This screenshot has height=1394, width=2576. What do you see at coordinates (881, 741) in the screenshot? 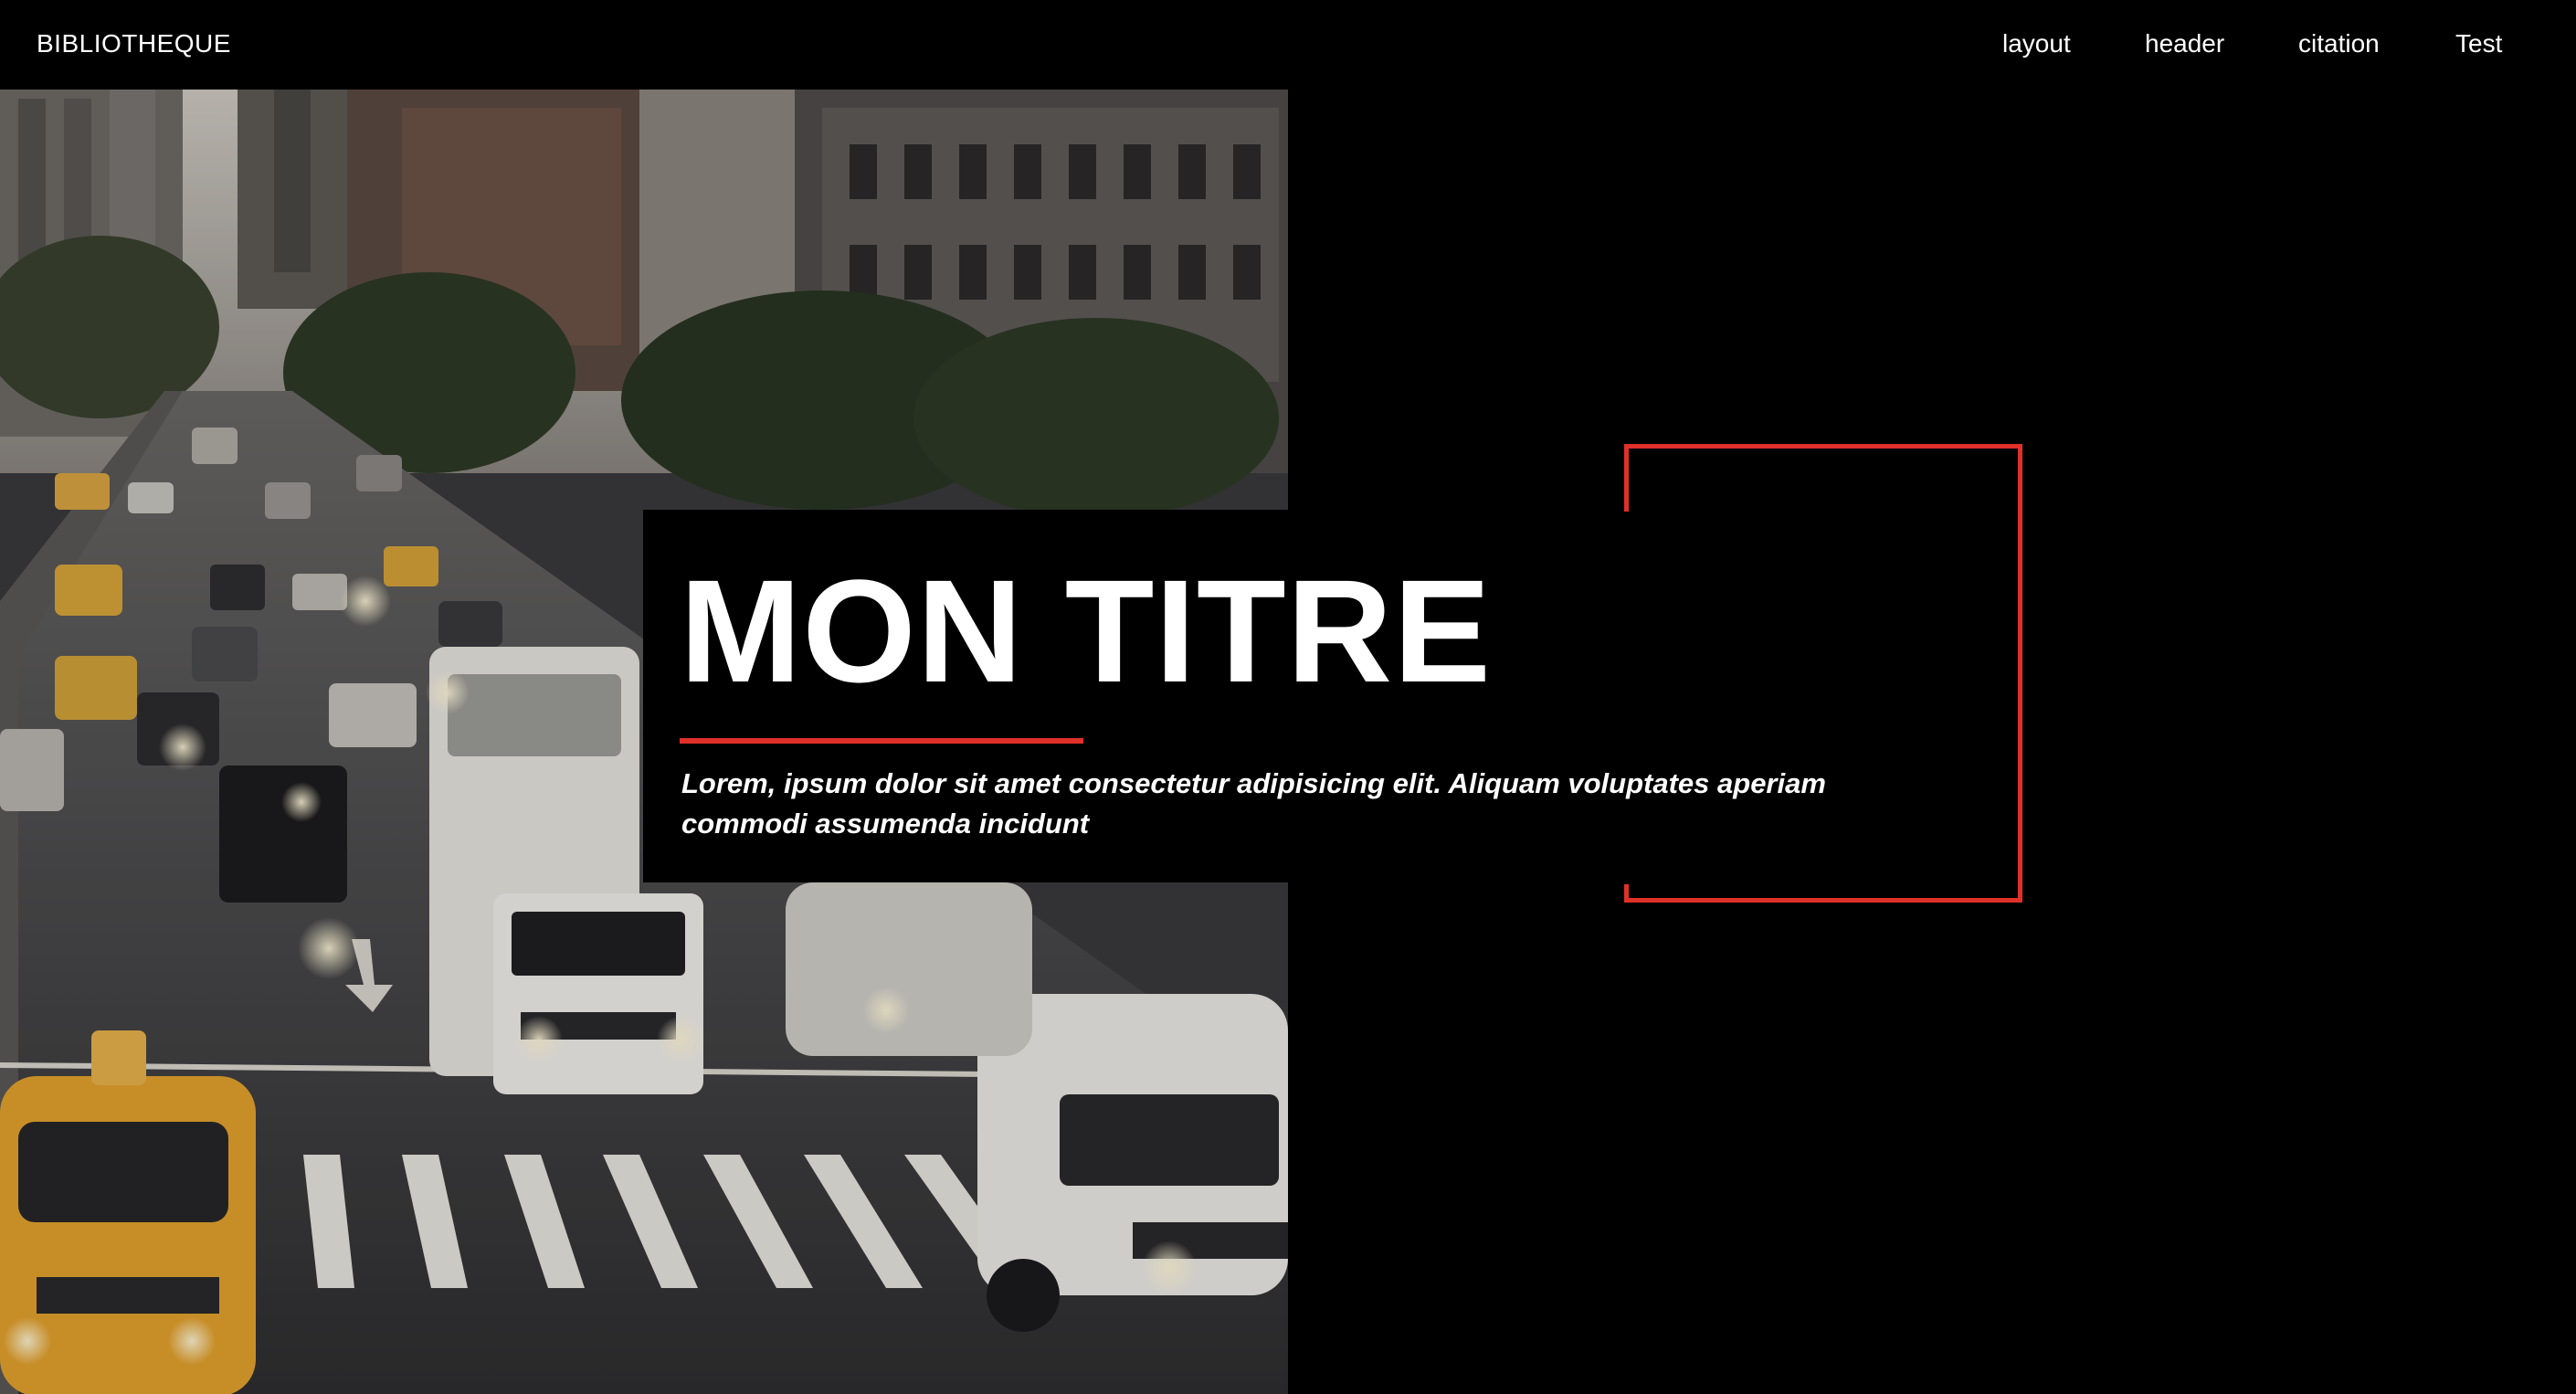
I see `title-underline` at bounding box center [881, 741].